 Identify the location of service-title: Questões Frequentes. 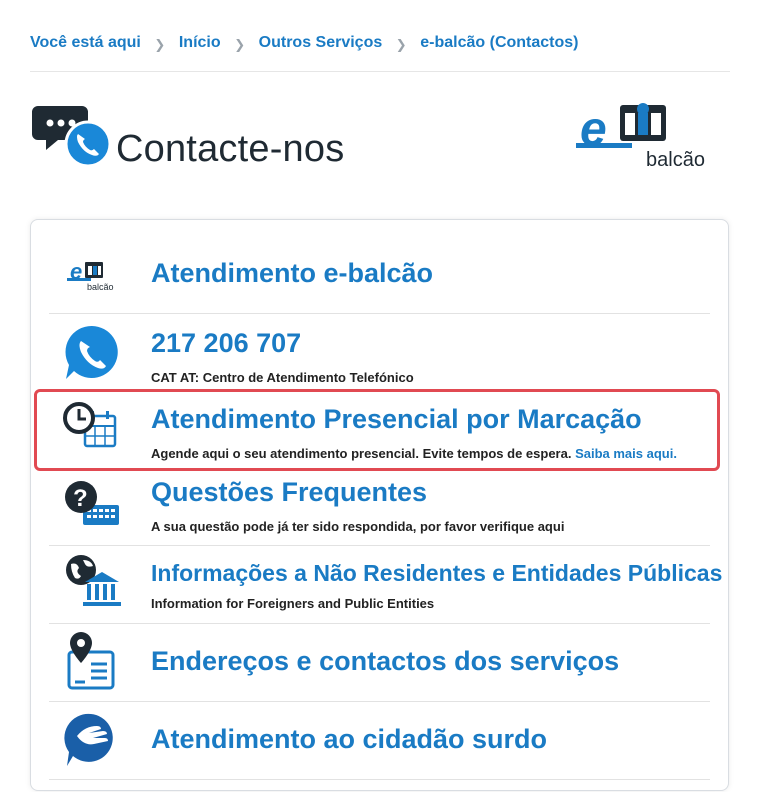
(289, 492).